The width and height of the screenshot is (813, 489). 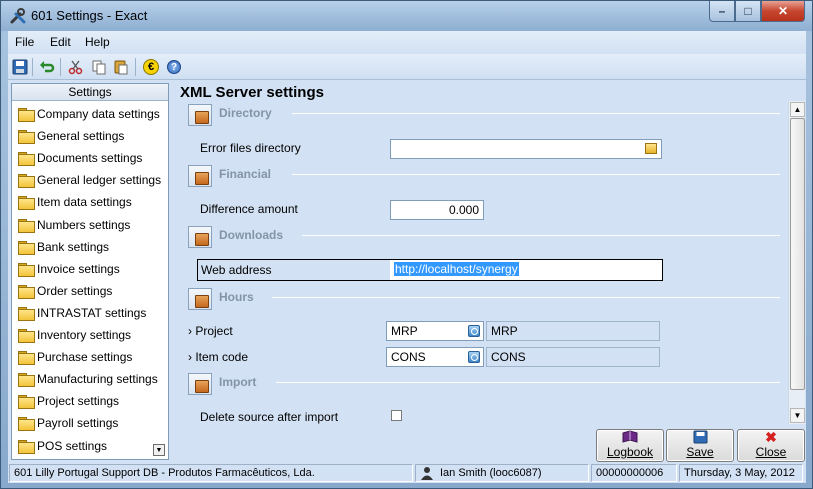 I want to click on euro-icon: €, so click(x=151, y=67).